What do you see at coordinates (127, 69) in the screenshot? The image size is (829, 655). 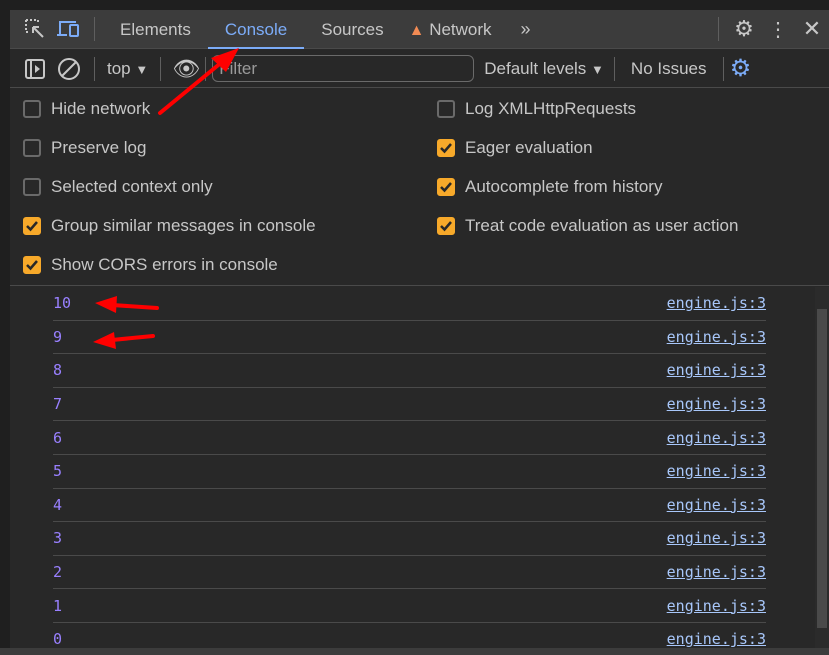 I see `context-select: top ▼` at bounding box center [127, 69].